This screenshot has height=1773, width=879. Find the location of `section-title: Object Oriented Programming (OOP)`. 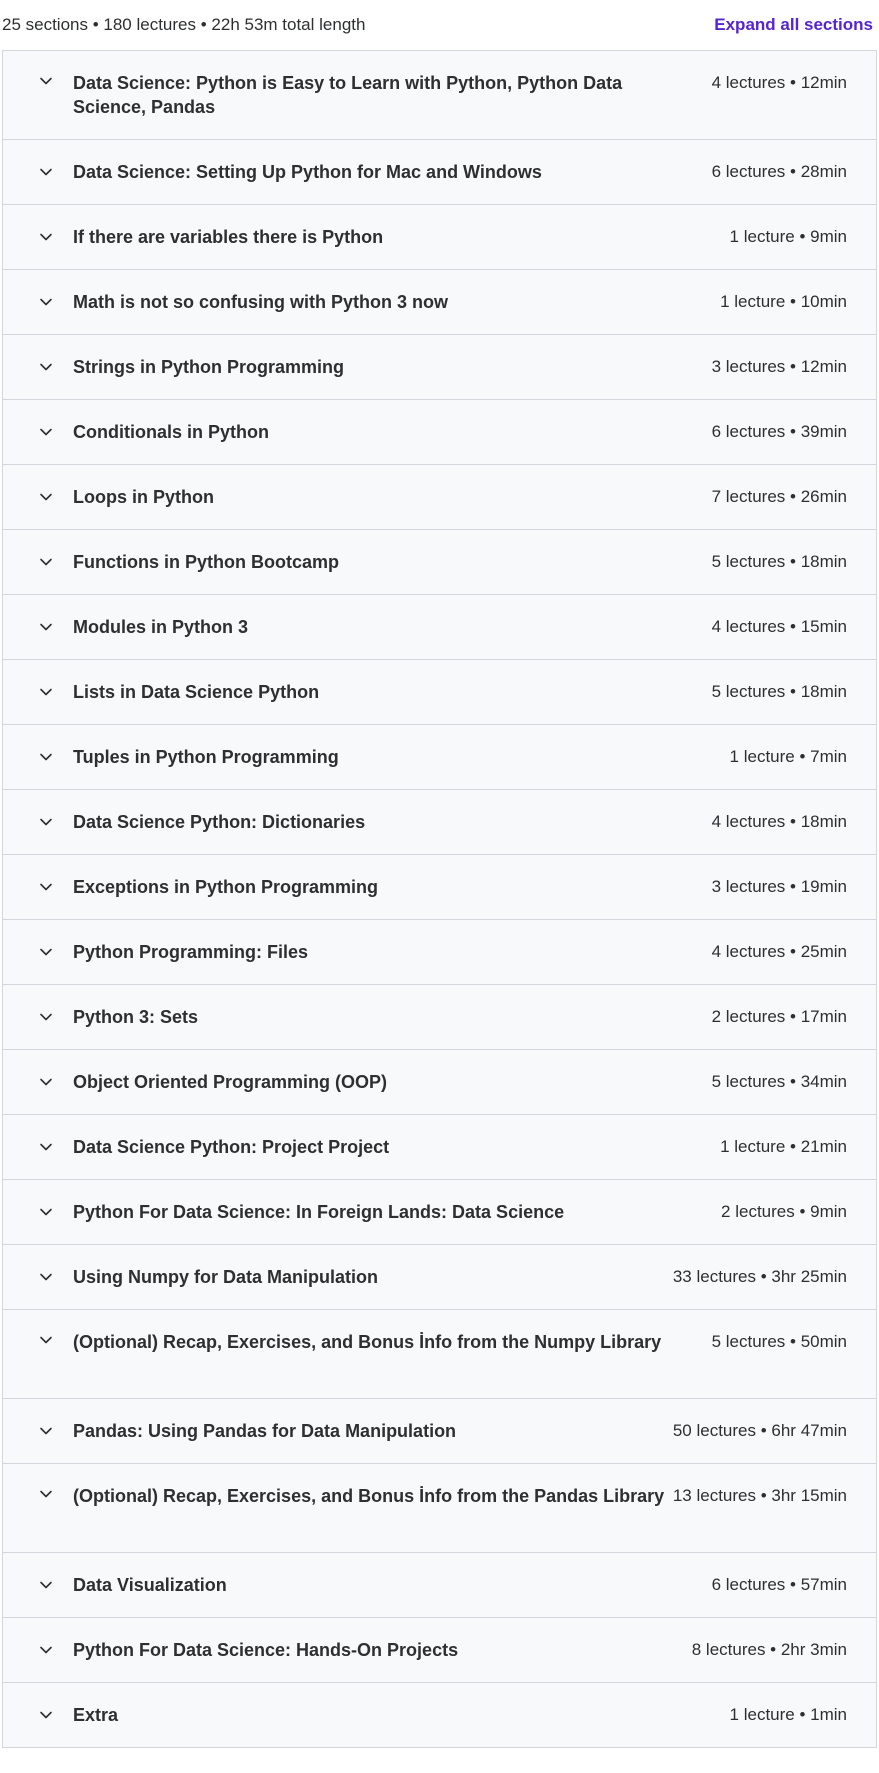

section-title: Object Oriented Programming (OOP) is located at coordinates (230, 1082).